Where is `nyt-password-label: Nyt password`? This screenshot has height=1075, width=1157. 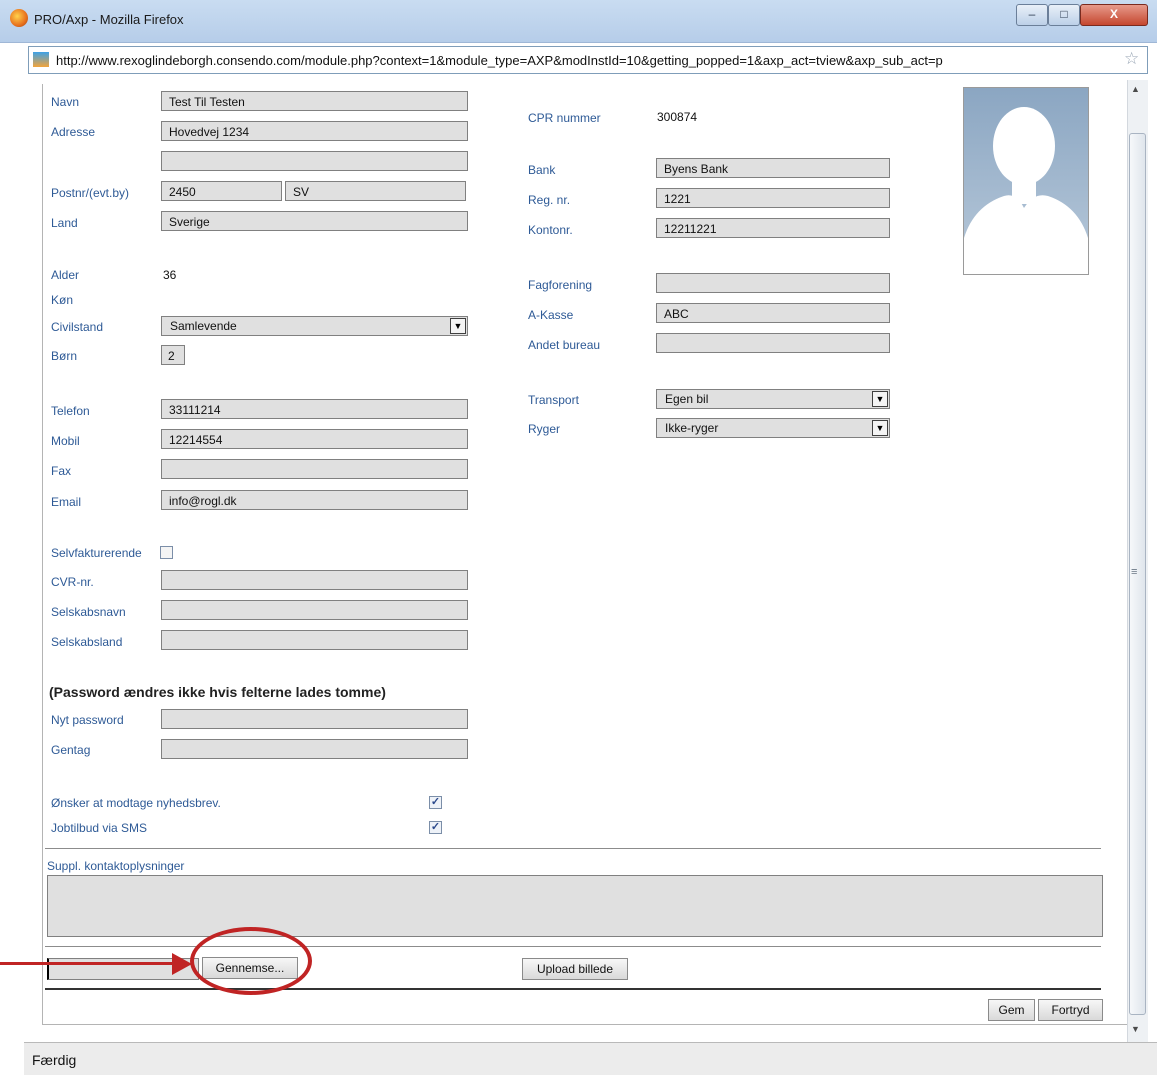 nyt-password-label: Nyt password is located at coordinates (87, 720).